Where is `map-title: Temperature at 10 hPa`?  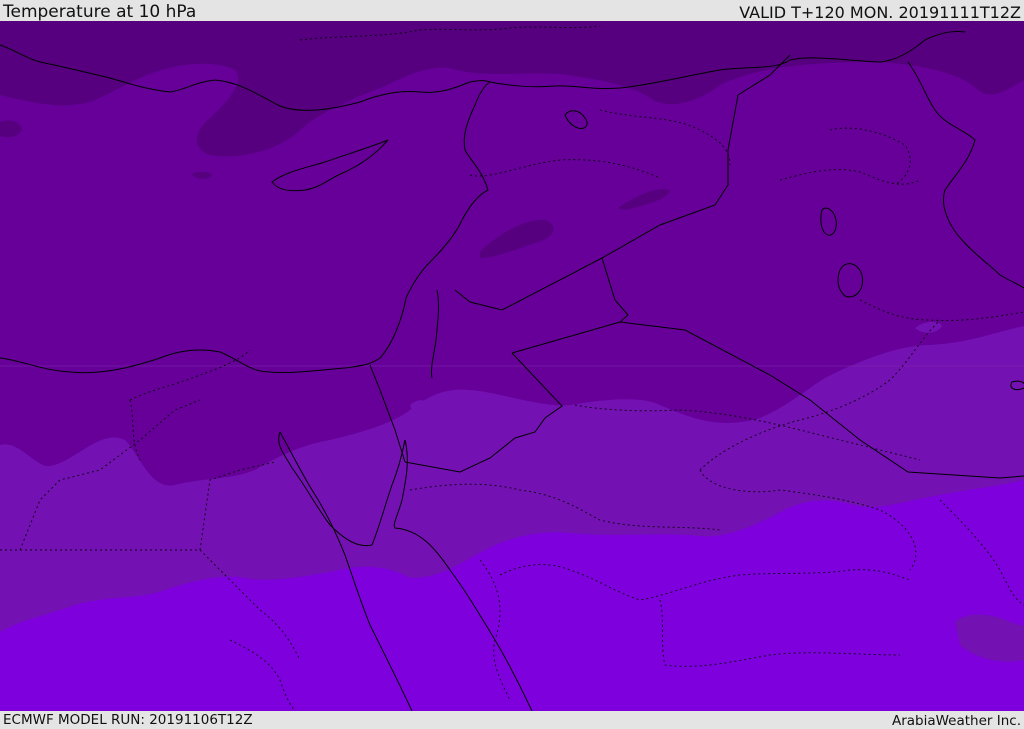 map-title: Temperature at 10 hPa is located at coordinates (100, 12).